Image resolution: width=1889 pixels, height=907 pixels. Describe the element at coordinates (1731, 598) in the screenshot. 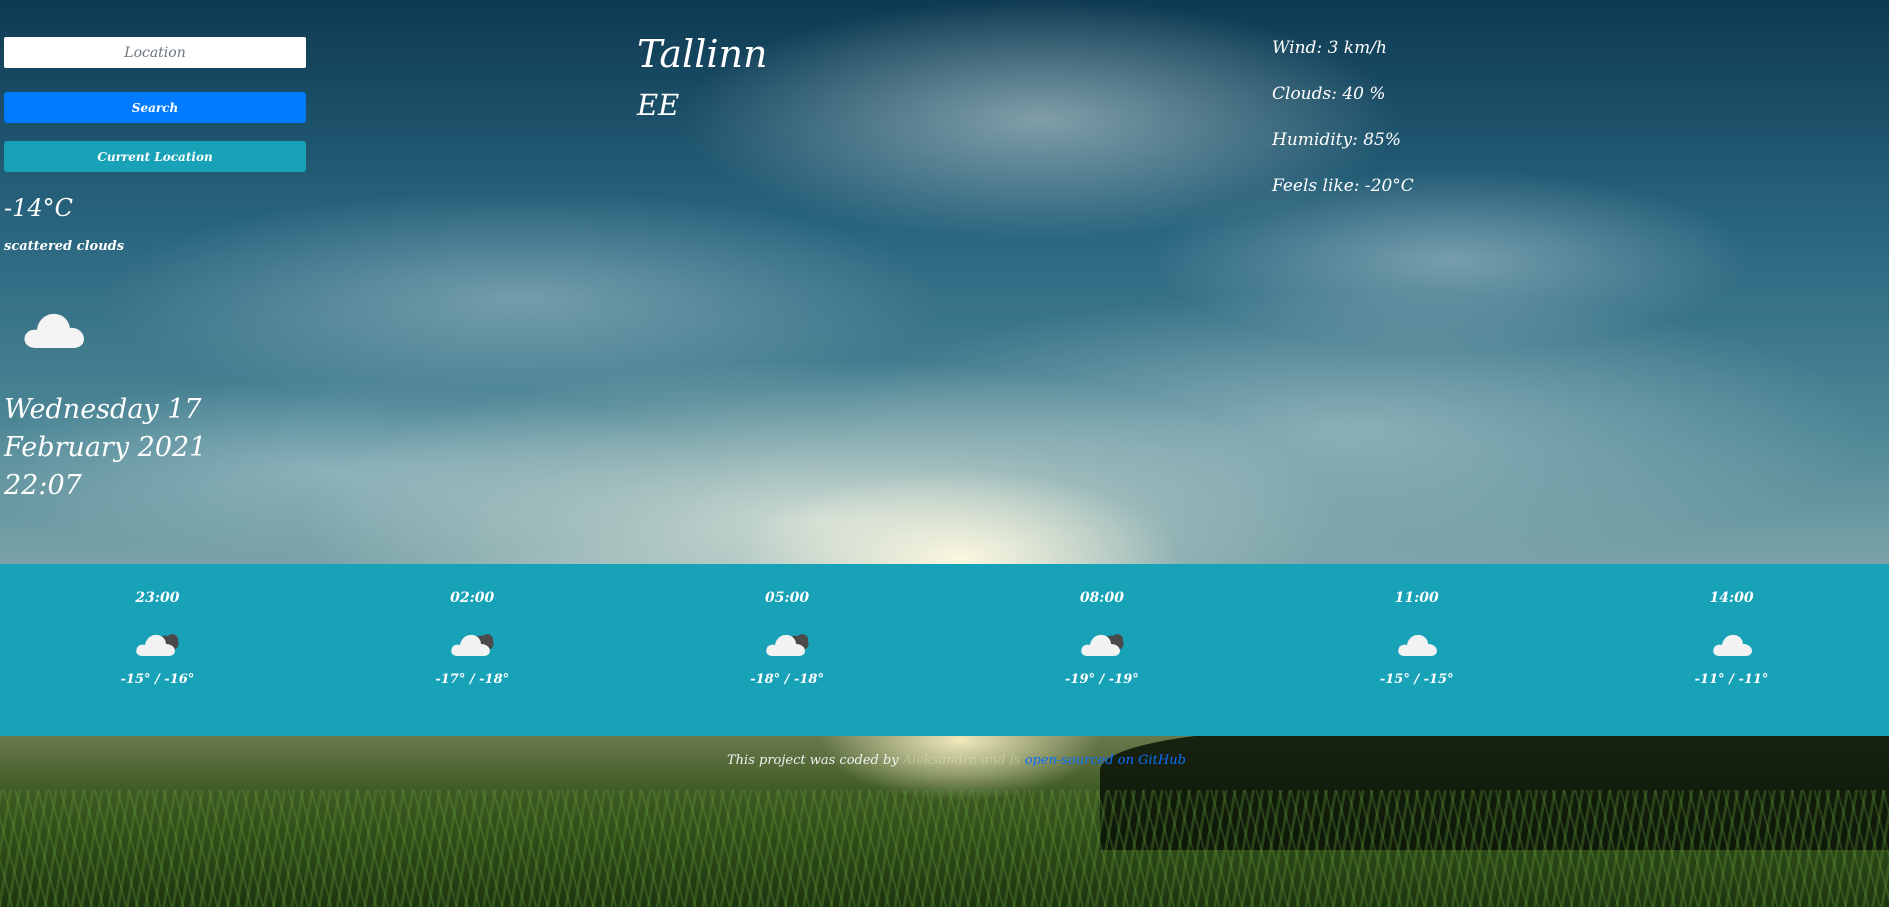

I see `forecast-time: 14:00` at that location.